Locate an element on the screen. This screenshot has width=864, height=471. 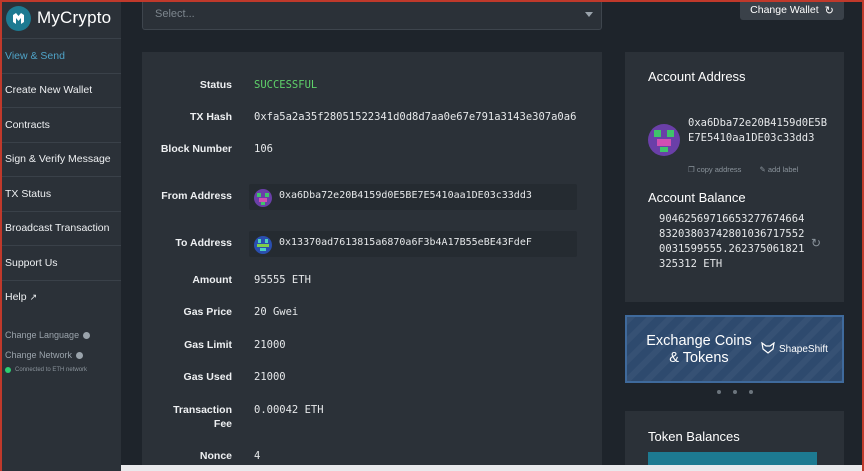
carousel-dots is located at coordinates (741, 392).